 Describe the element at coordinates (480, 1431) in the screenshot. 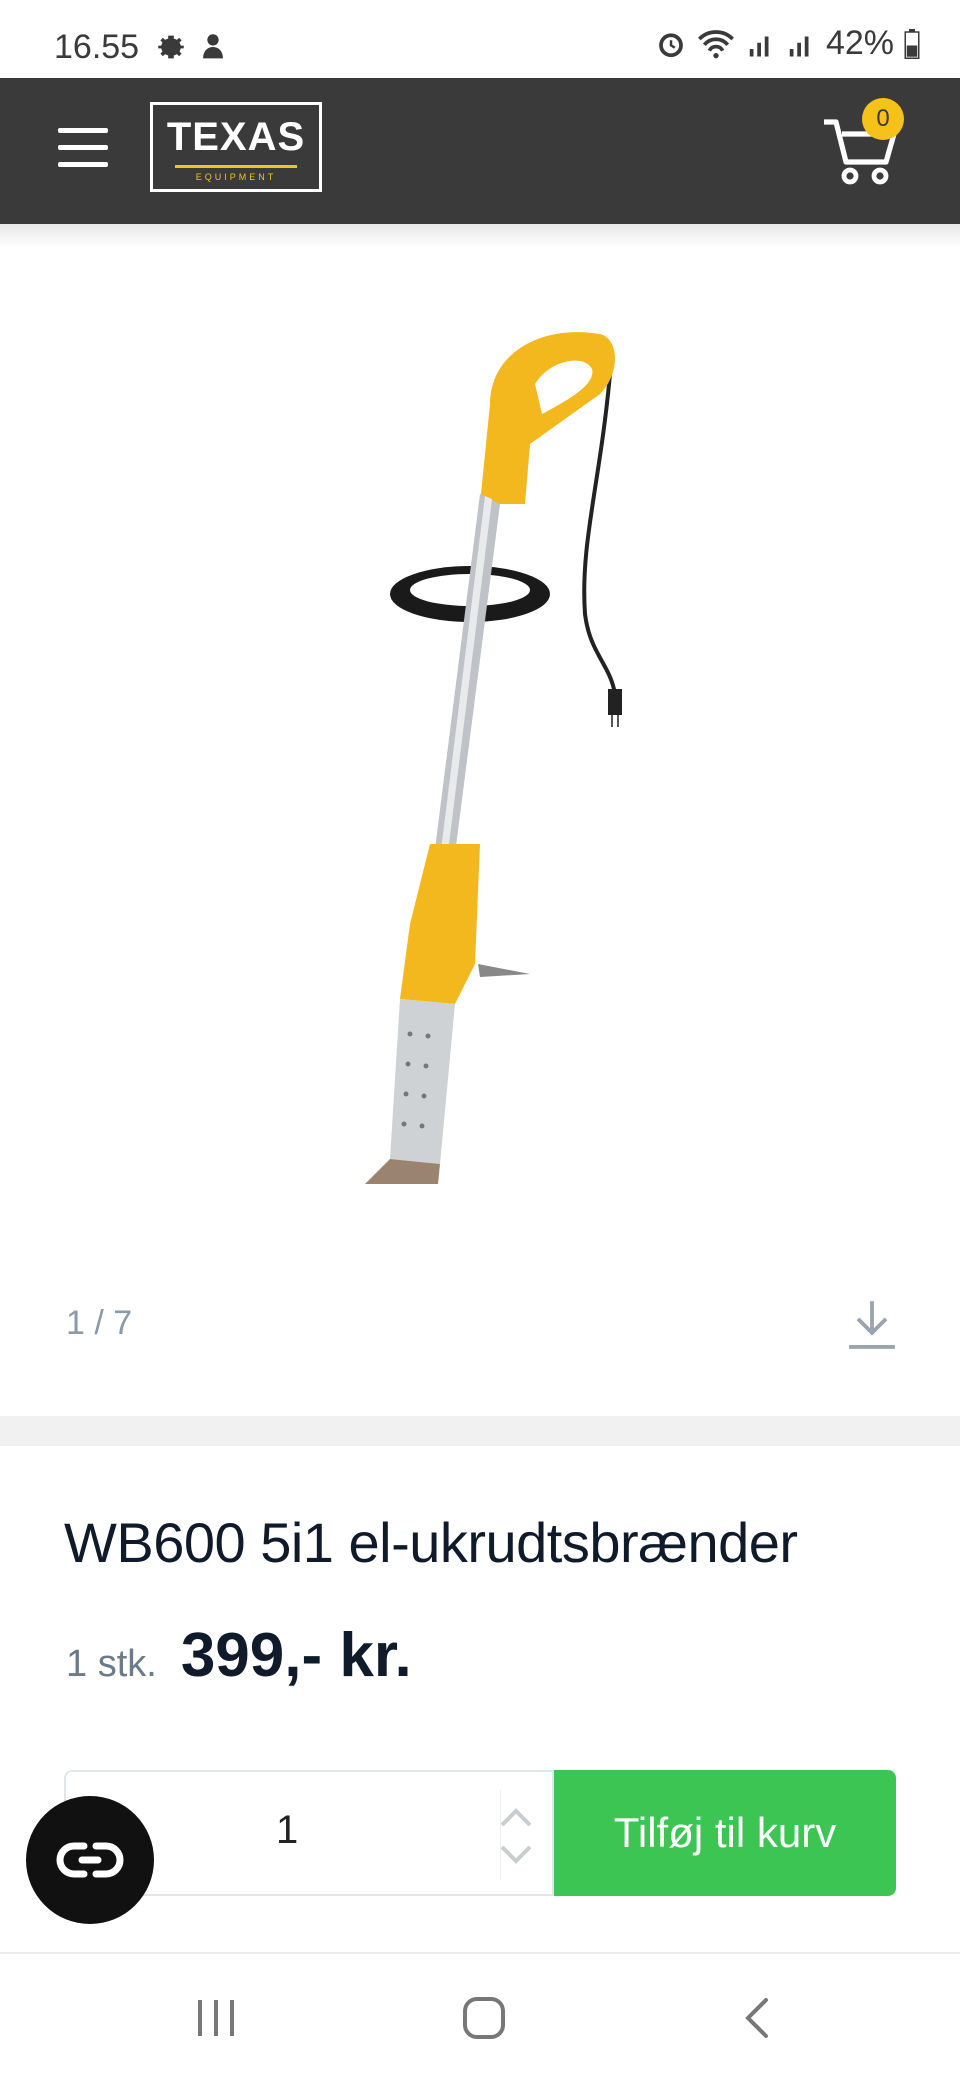

I see `section-divider` at that location.